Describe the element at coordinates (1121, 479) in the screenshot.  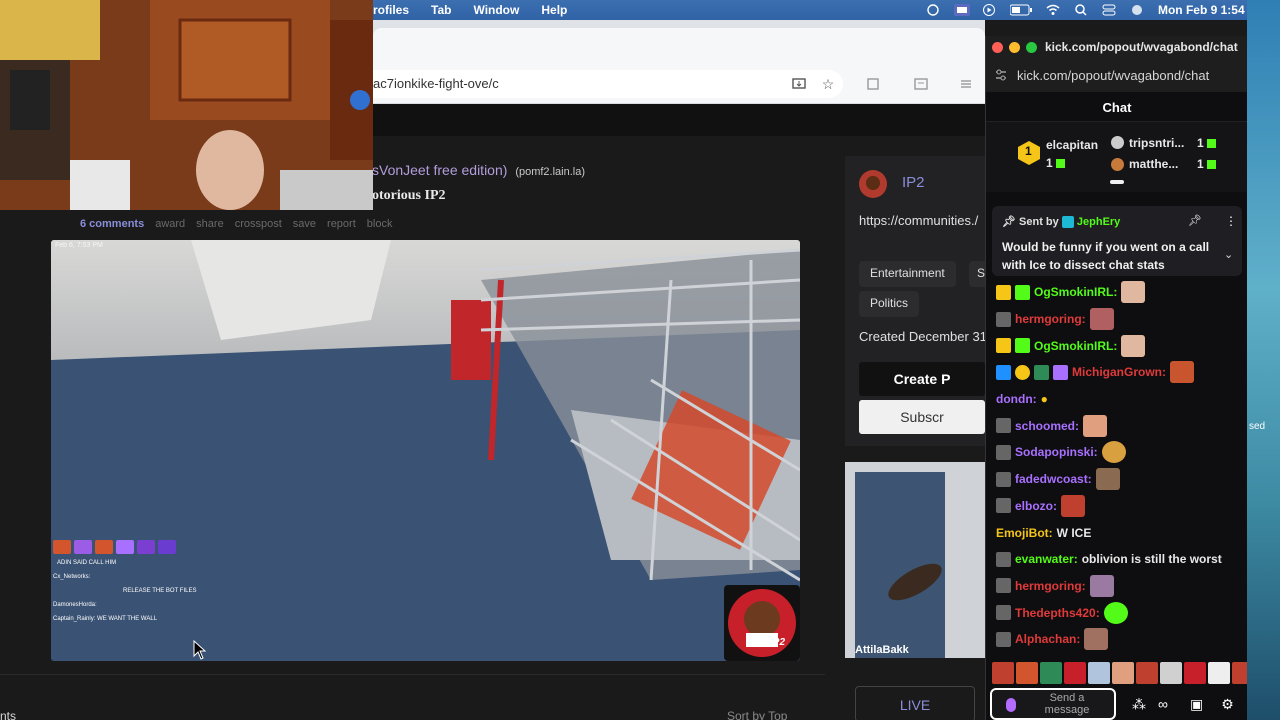
I see `chat-message: fadedwcoast:` at that location.